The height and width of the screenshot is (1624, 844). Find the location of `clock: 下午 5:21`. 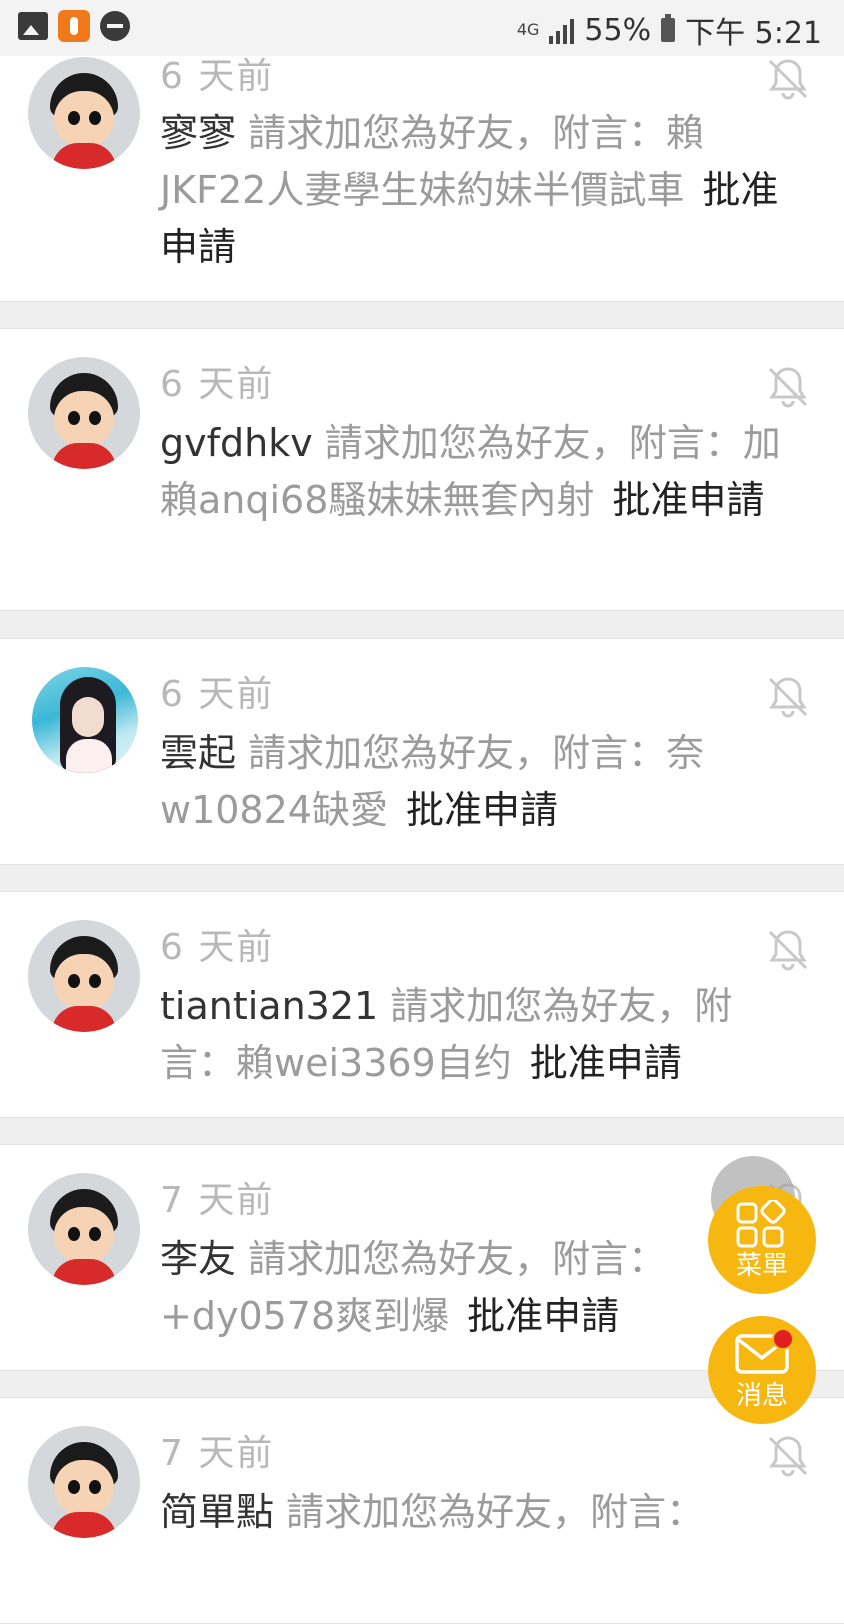

clock: 下午 5:21 is located at coordinates (753, 33).